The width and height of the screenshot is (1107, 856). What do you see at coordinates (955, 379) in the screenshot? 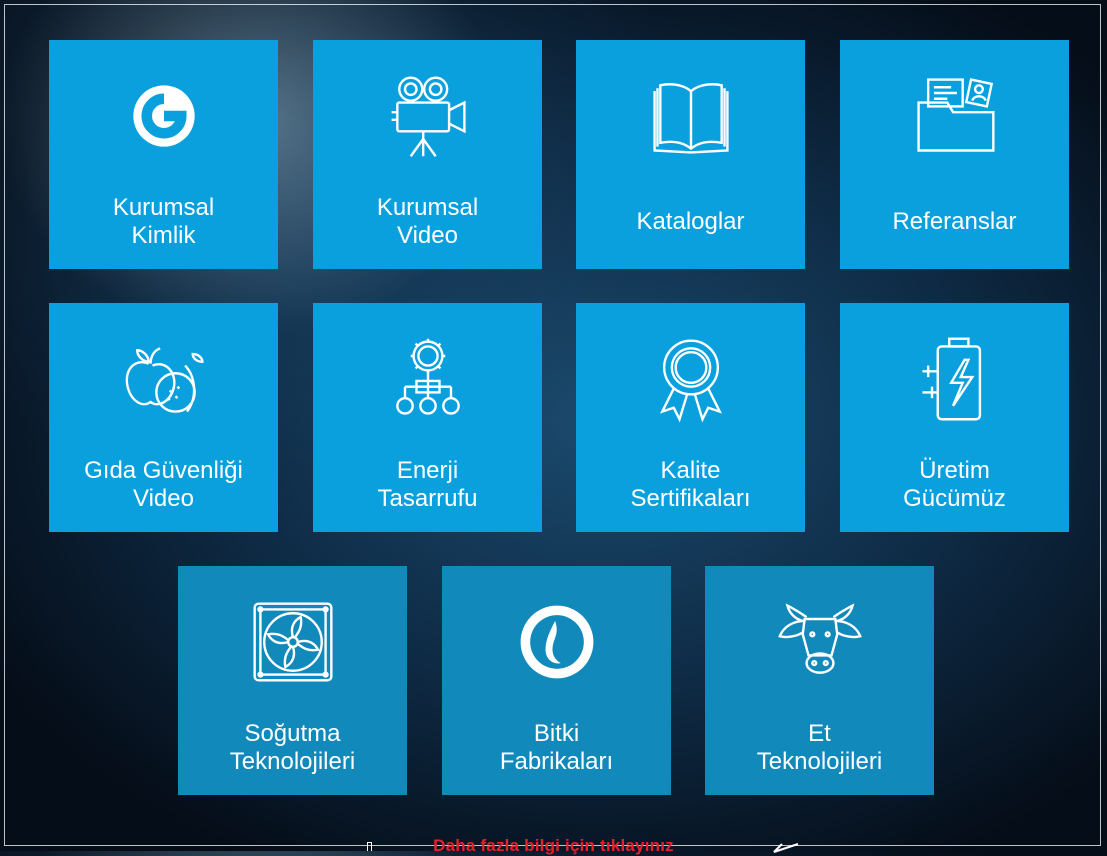
I see `battery-charge-icon` at bounding box center [955, 379].